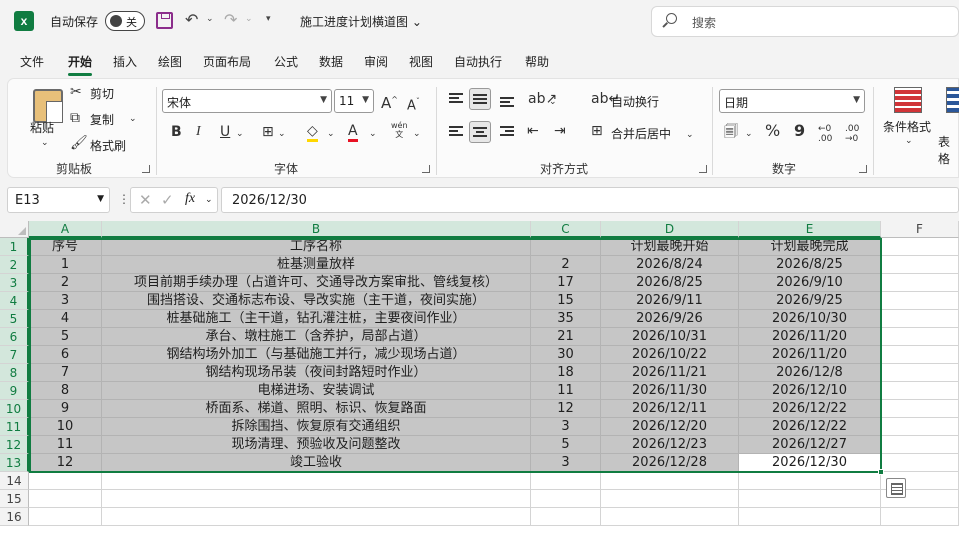 The height and width of the screenshot is (535, 959). Describe the element at coordinates (65, 265) in the screenshot. I see `table-cell: 1` at that location.